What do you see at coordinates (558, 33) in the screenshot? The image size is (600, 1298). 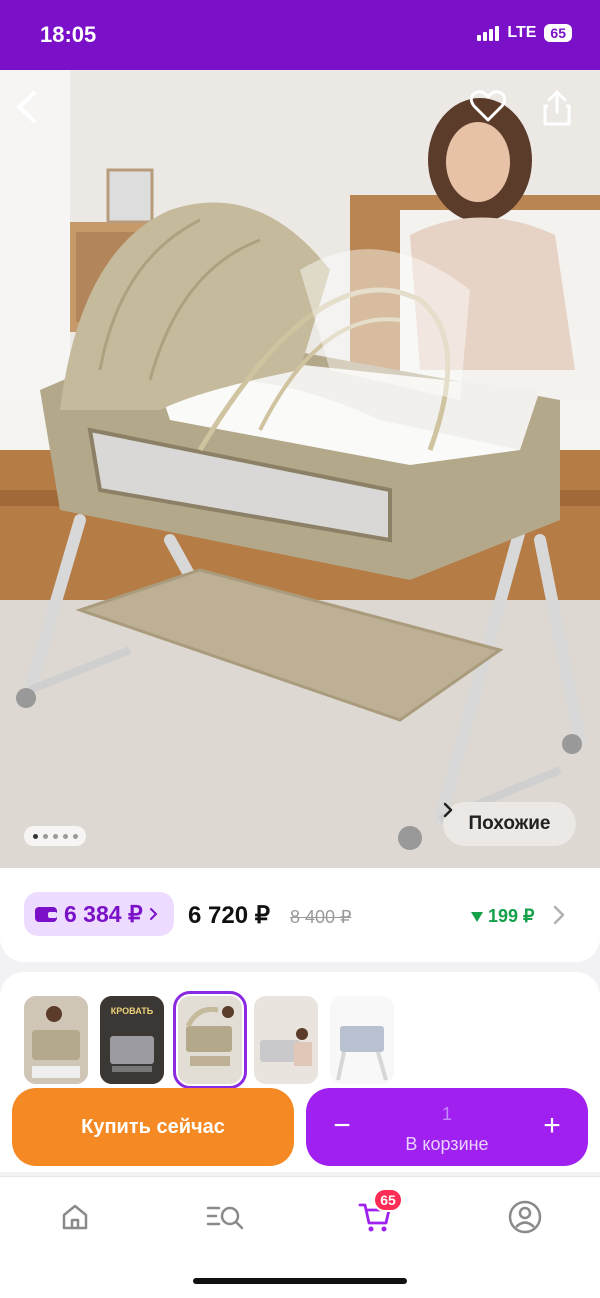 I see `battery-icon: 65` at bounding box center [558, 33].